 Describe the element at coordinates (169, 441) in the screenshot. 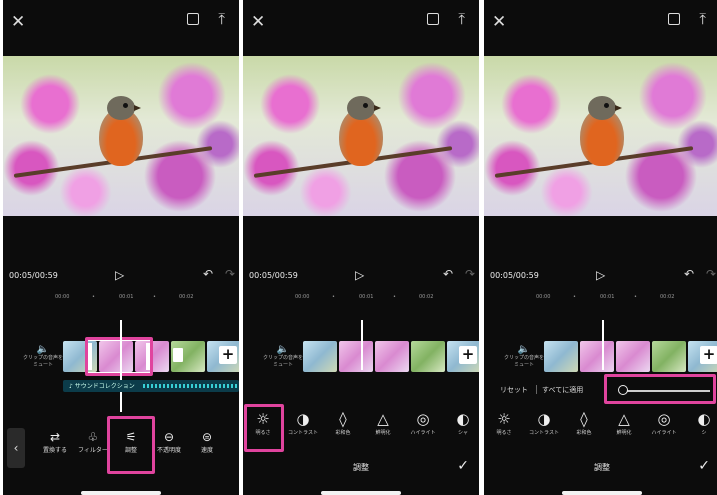

I see `tool-opacity: ⊖ 不透明度` at that location.